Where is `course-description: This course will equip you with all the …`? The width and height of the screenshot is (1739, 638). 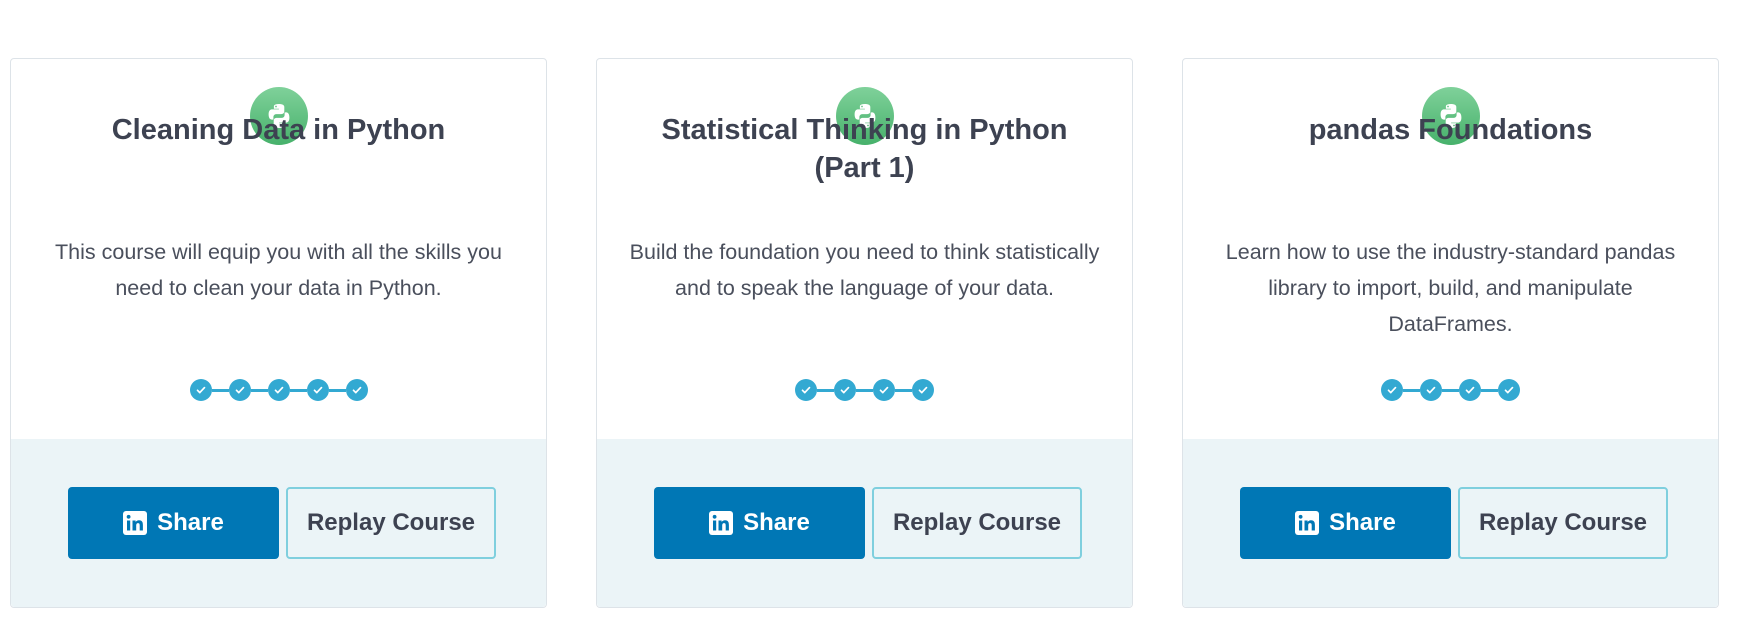
course-description: This course will equip you with all the … is located at coordinates (278, 270).